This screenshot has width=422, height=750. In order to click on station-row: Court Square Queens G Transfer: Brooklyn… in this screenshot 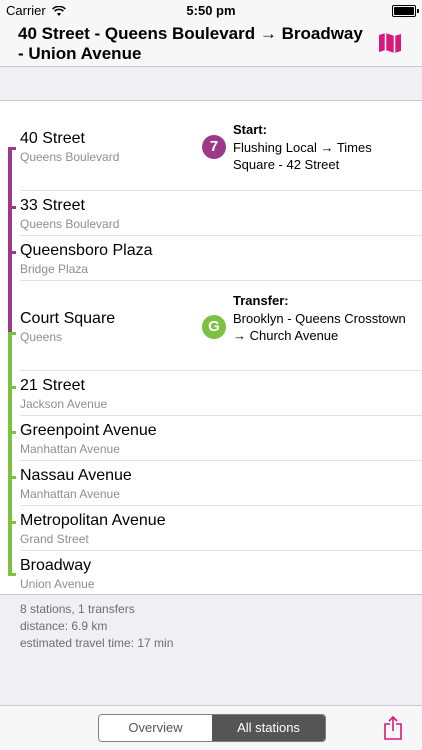, I will do `click(211, 326)`.